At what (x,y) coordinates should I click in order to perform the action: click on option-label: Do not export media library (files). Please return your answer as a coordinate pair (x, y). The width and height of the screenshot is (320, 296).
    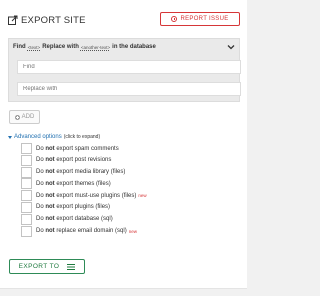
    Looking at the image, I should click on (81, 172).